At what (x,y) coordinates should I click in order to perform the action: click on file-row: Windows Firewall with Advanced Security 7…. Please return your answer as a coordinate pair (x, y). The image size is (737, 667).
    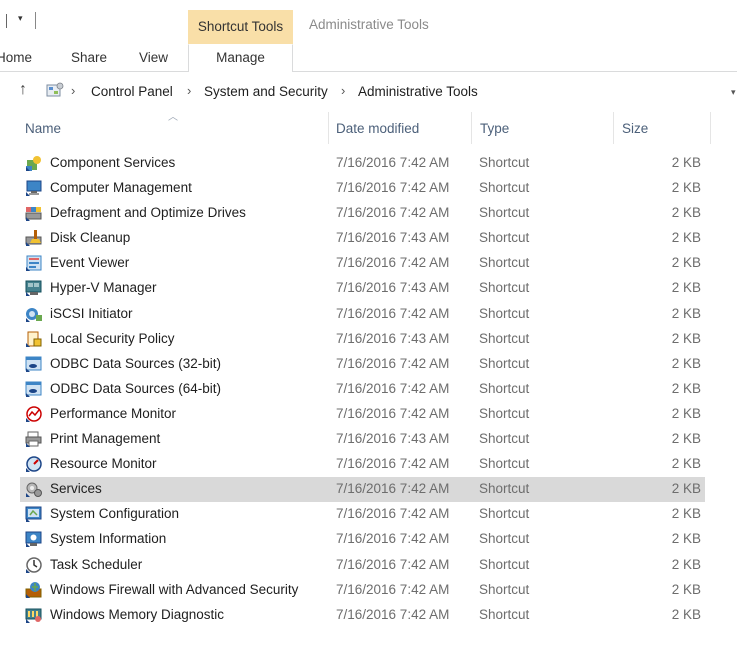
    Looking at the image, I should click on (362, 590).